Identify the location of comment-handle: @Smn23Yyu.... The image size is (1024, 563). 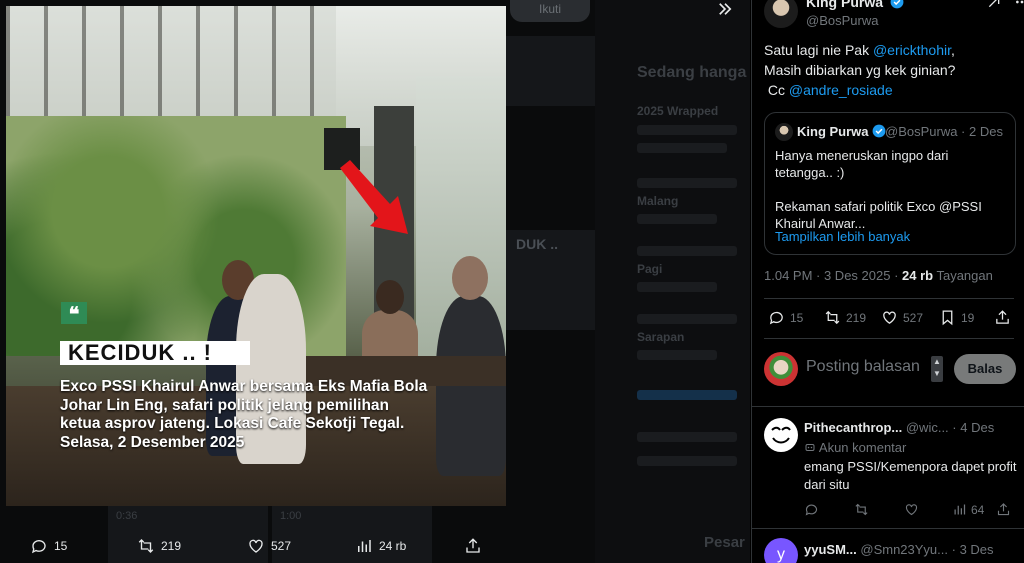
(904, 549).